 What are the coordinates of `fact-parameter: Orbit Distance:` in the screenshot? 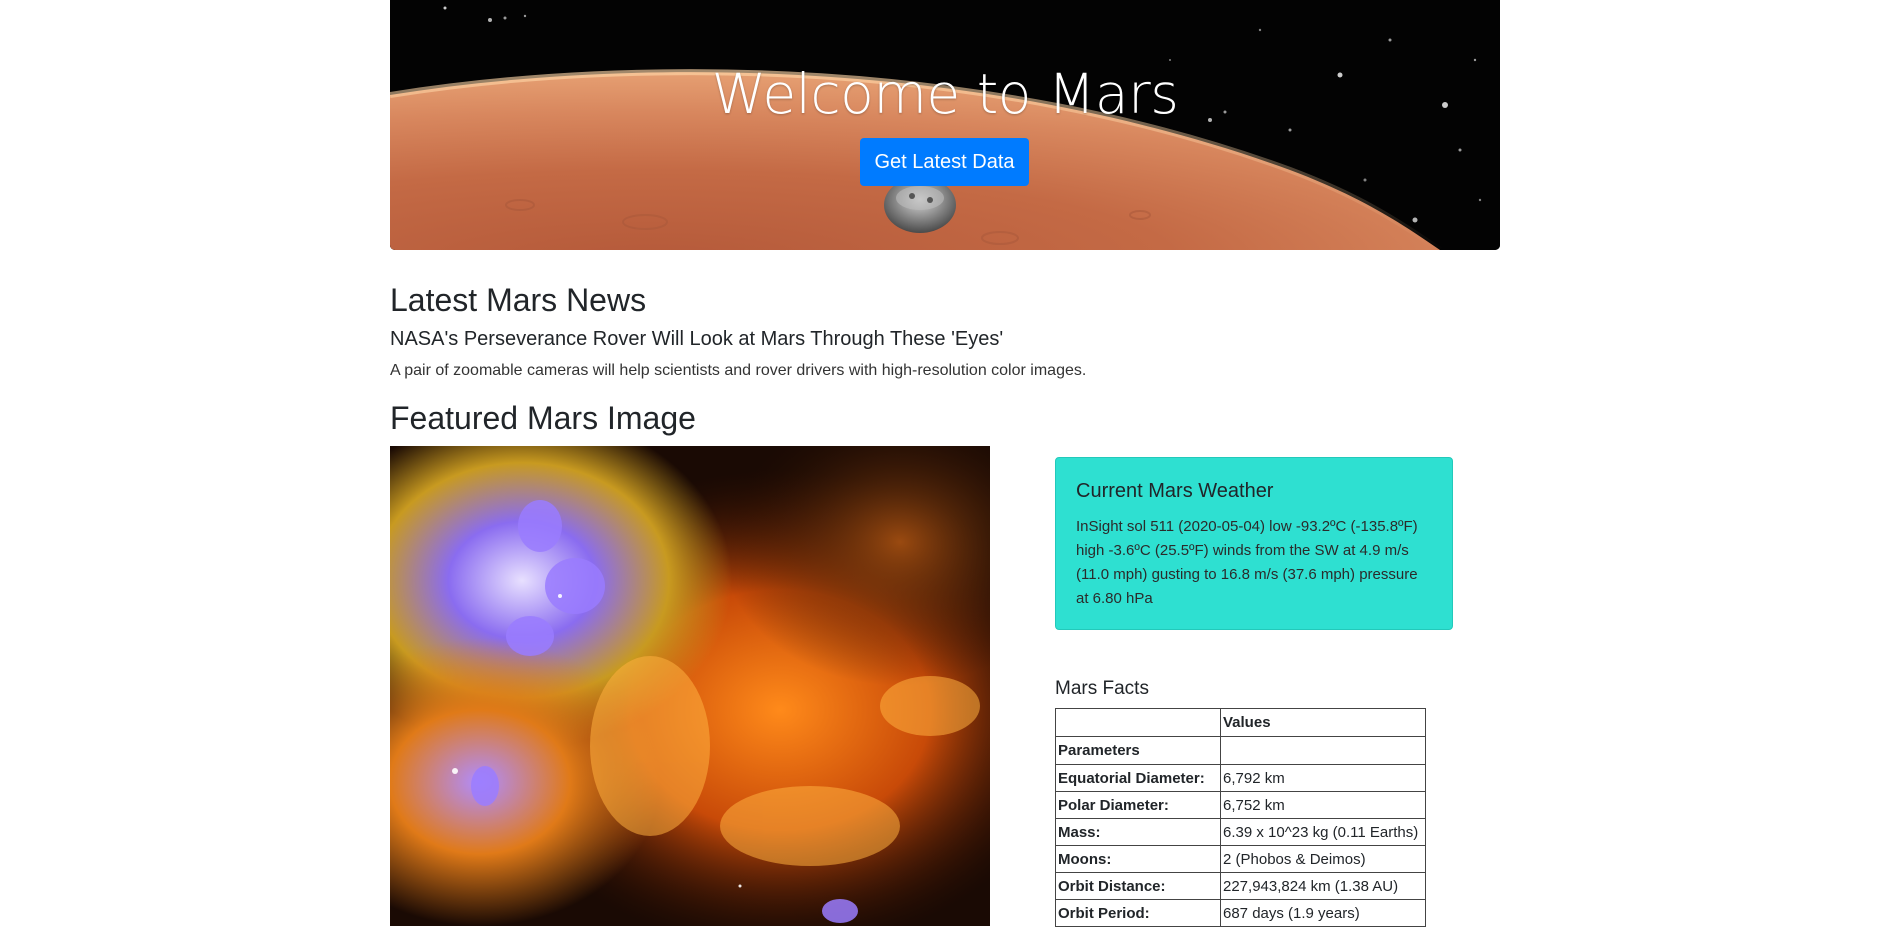 It's located at (1138, 886).